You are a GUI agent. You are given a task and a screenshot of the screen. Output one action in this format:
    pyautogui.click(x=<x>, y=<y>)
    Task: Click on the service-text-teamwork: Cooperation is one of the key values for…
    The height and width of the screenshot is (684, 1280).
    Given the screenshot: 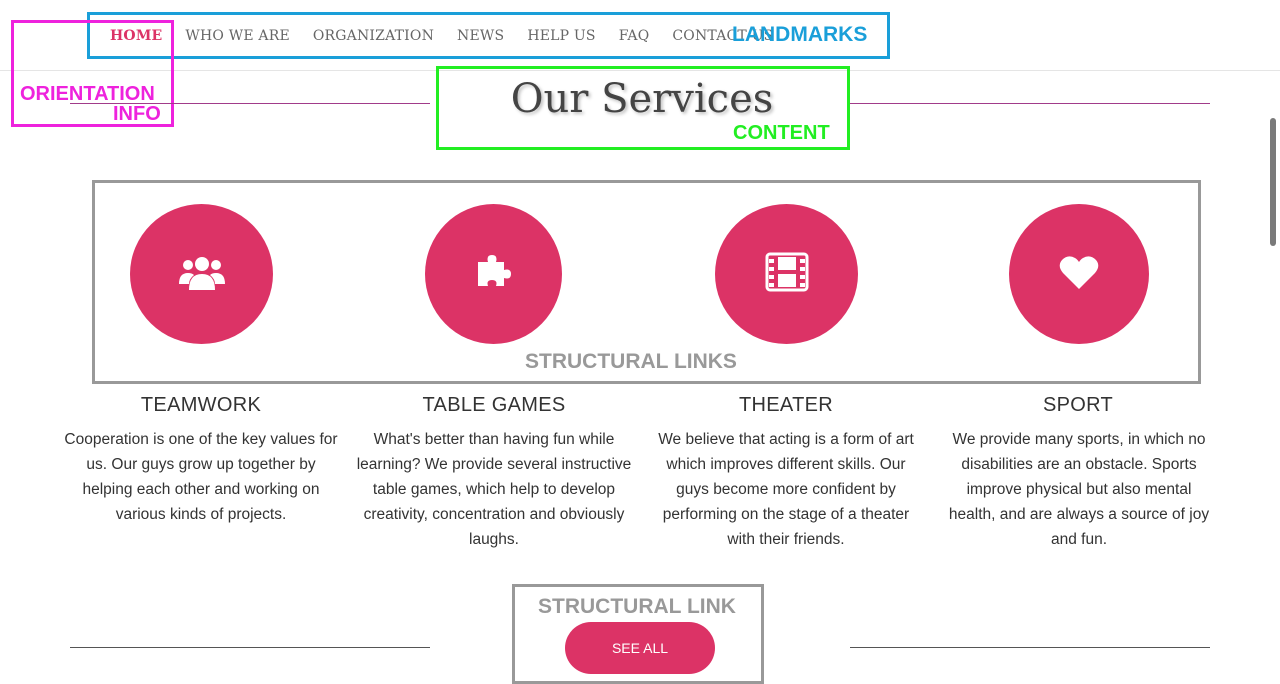 What is the action you would take?
    pyautogui.click(x=201, y=477)
    